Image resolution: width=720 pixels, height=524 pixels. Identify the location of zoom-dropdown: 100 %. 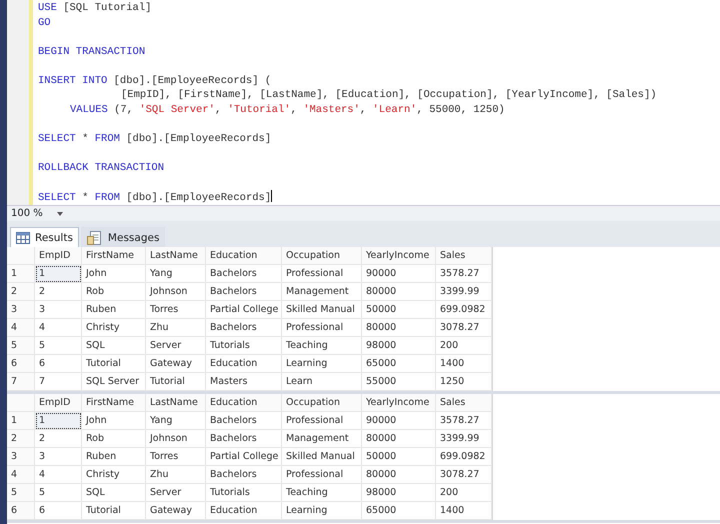
(37, 213).